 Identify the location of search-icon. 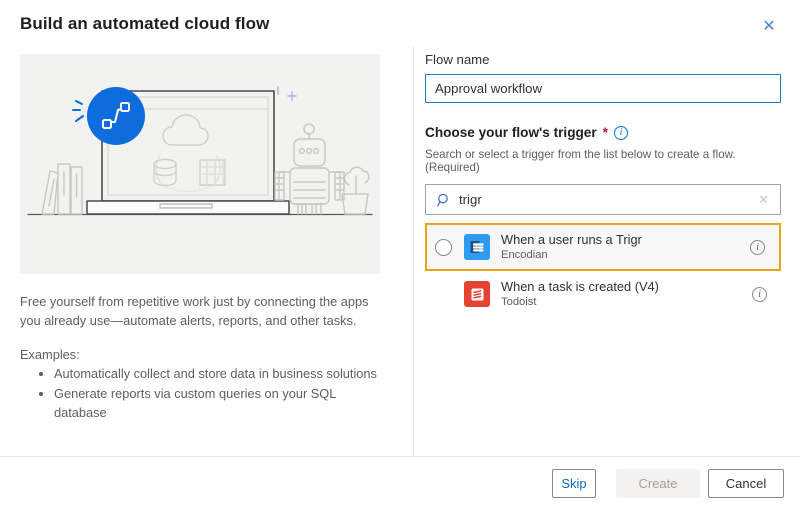
(444, 200).